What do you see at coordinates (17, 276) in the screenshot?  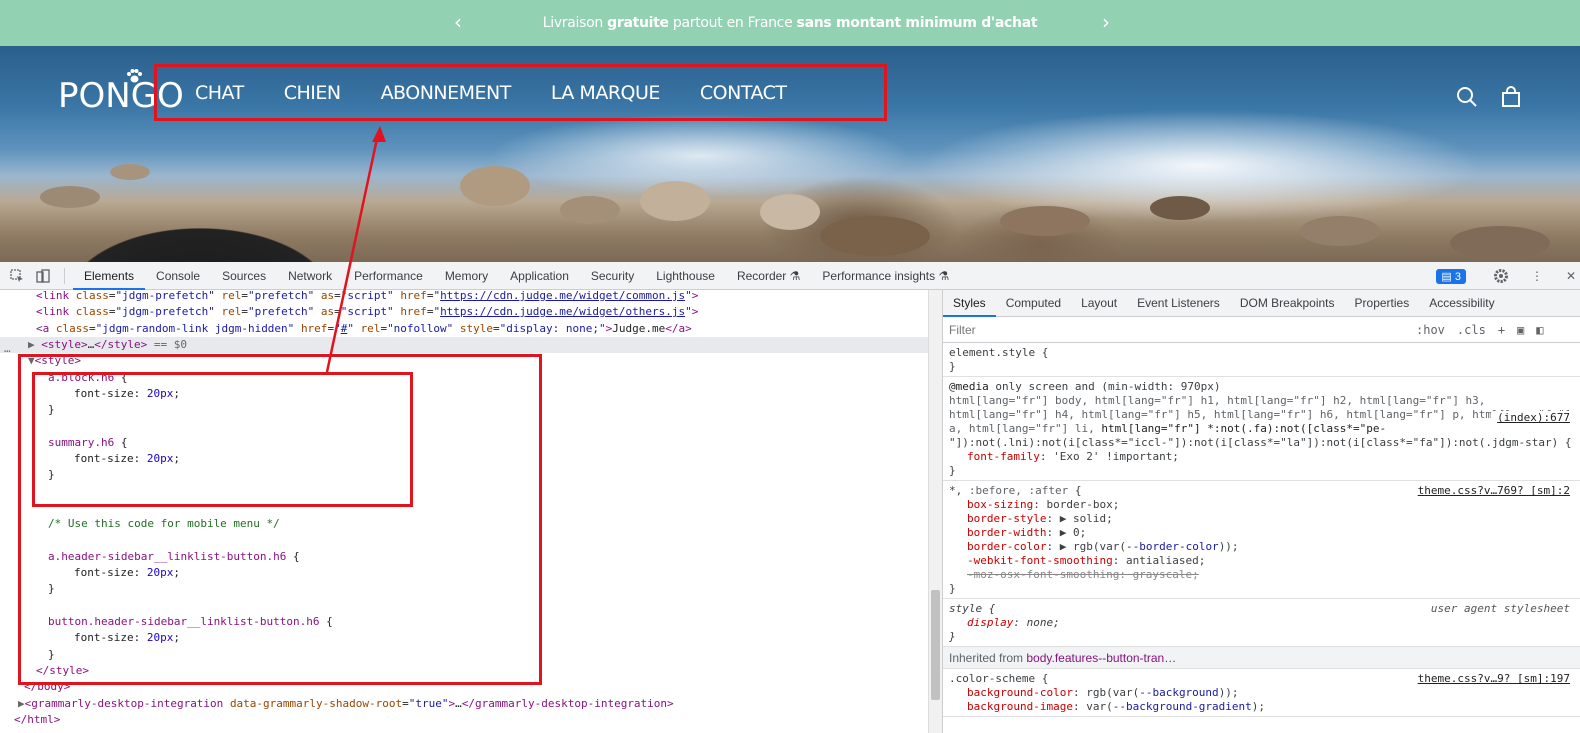 I see `inspect-element-icon` at bounding box center [17, 276].